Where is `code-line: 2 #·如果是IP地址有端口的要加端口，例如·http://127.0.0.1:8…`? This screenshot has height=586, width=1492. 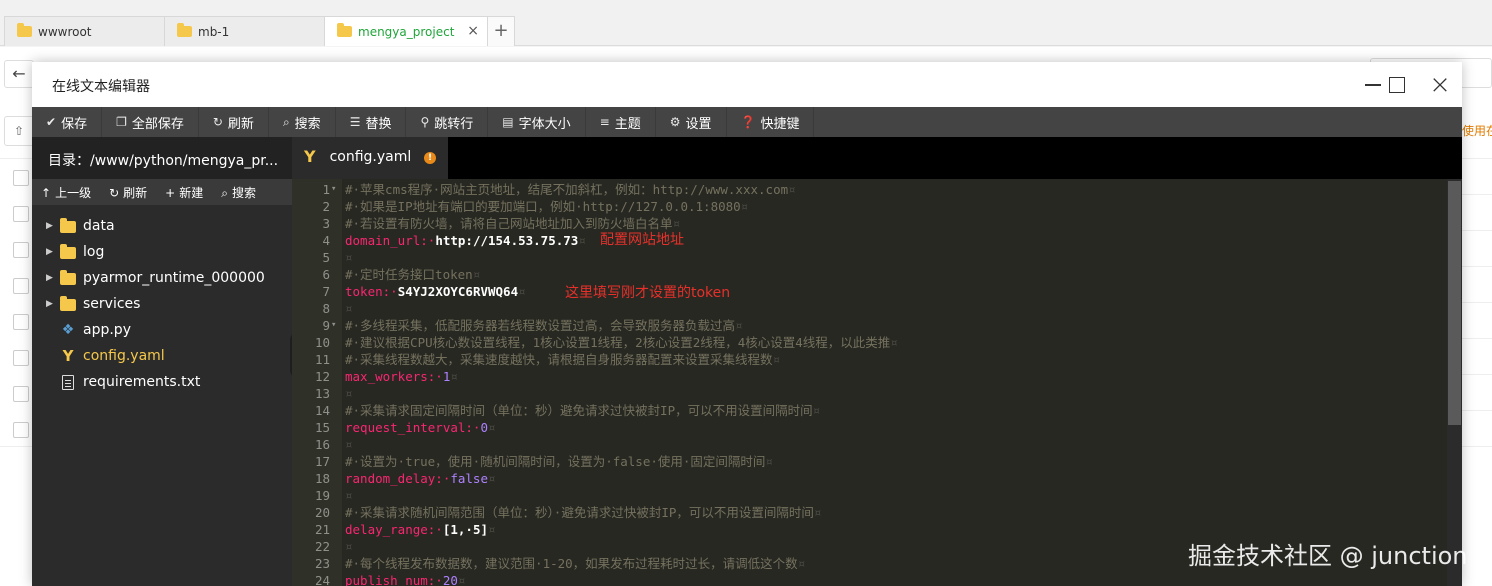
code-line: 2 #·如果是IP地址有端口的要加端口，例如·http://127.0.0.1:8… is located at coordinates (867, 206).